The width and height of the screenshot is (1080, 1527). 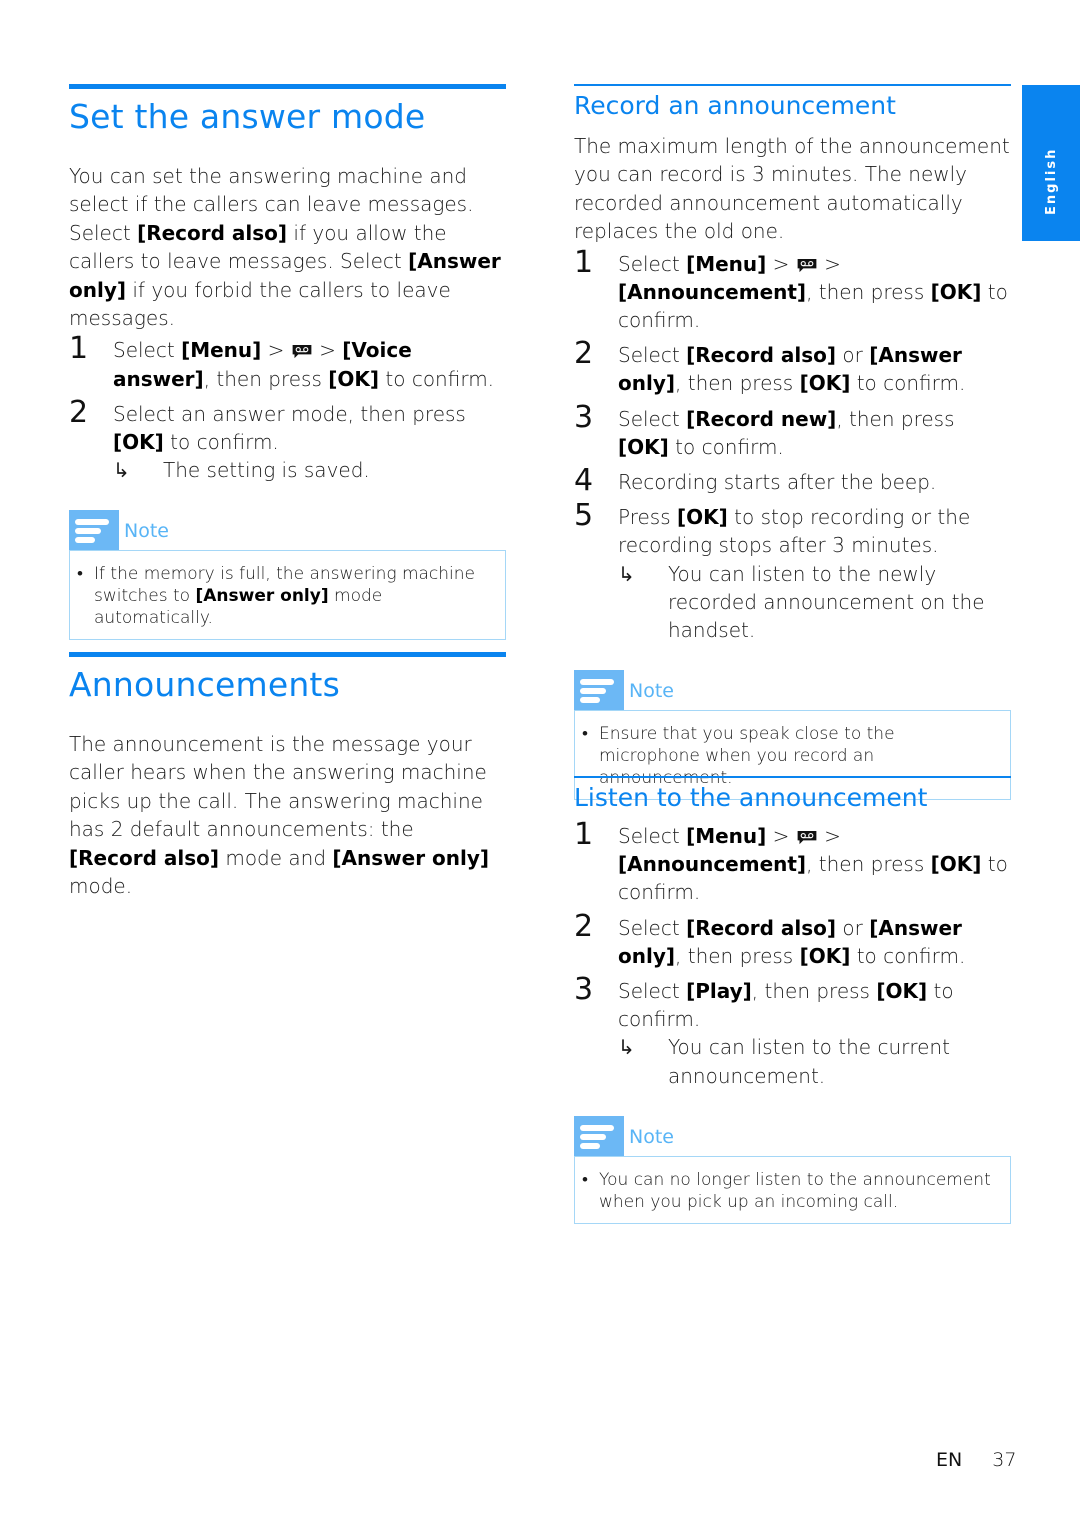 What do you see at coordinates (976, 1460) in the screenshot?
I see `page-footer: EN 37` at bounding box center [976, 1460].